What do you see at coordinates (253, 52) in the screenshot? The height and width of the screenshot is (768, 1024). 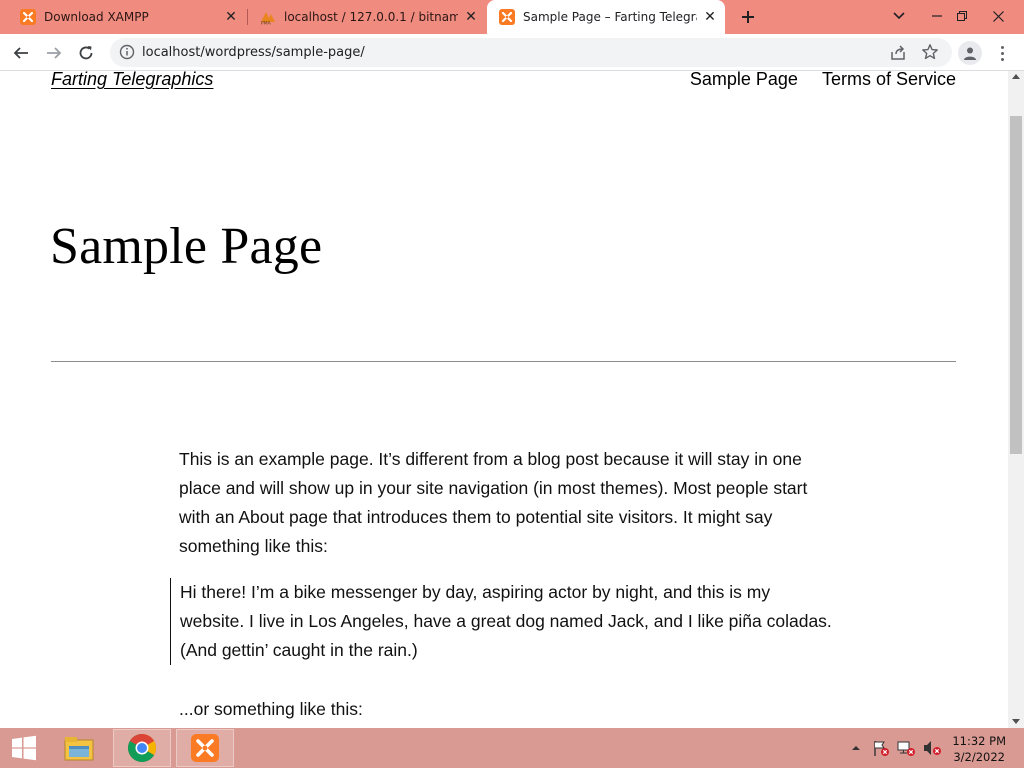 I see `url-text: localhost/wordpress/sample-page/` at bounding box center [253, 52].